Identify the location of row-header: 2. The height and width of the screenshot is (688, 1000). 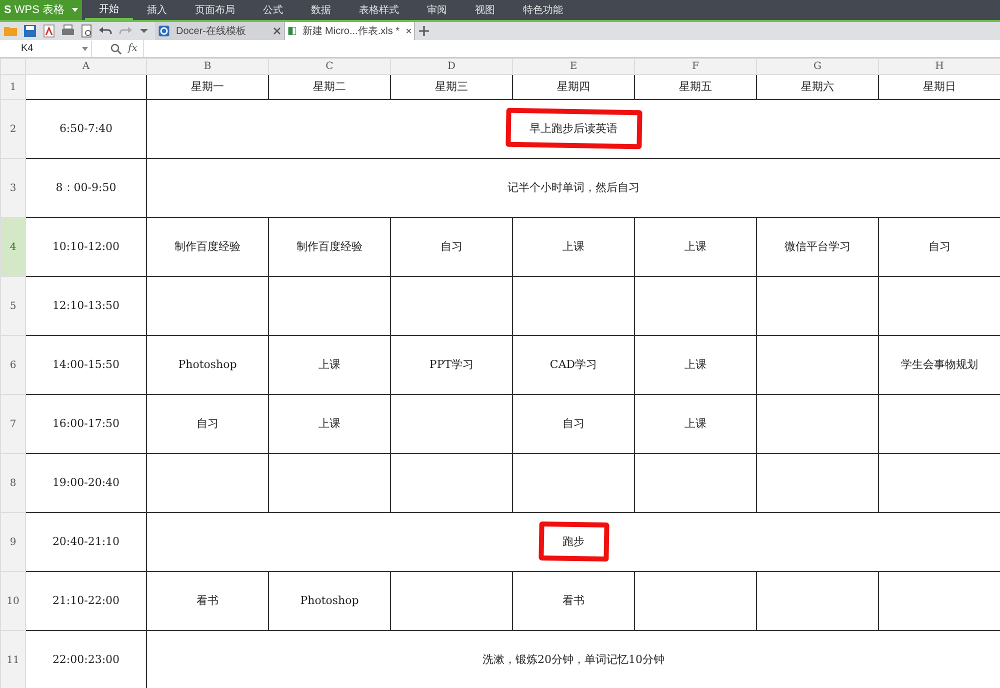
(13, 129).